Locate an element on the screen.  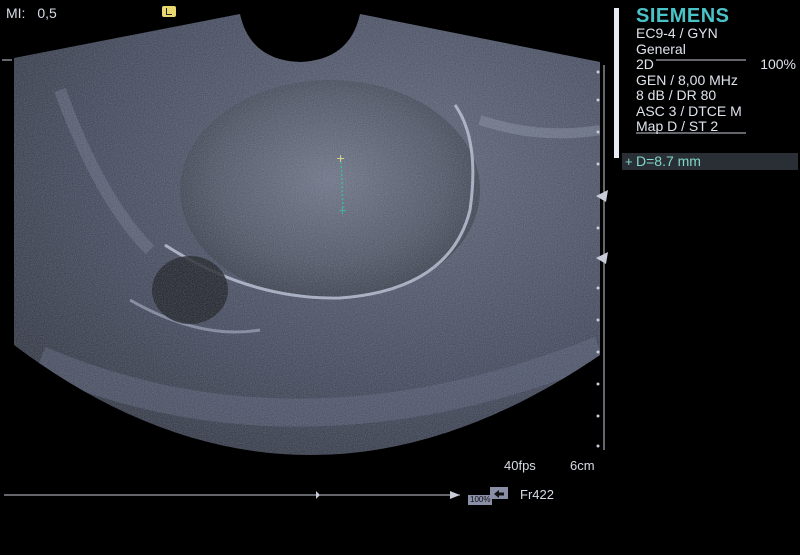
info-line-2: 8 dB / DR 80 is located at coordinates (676, 95).